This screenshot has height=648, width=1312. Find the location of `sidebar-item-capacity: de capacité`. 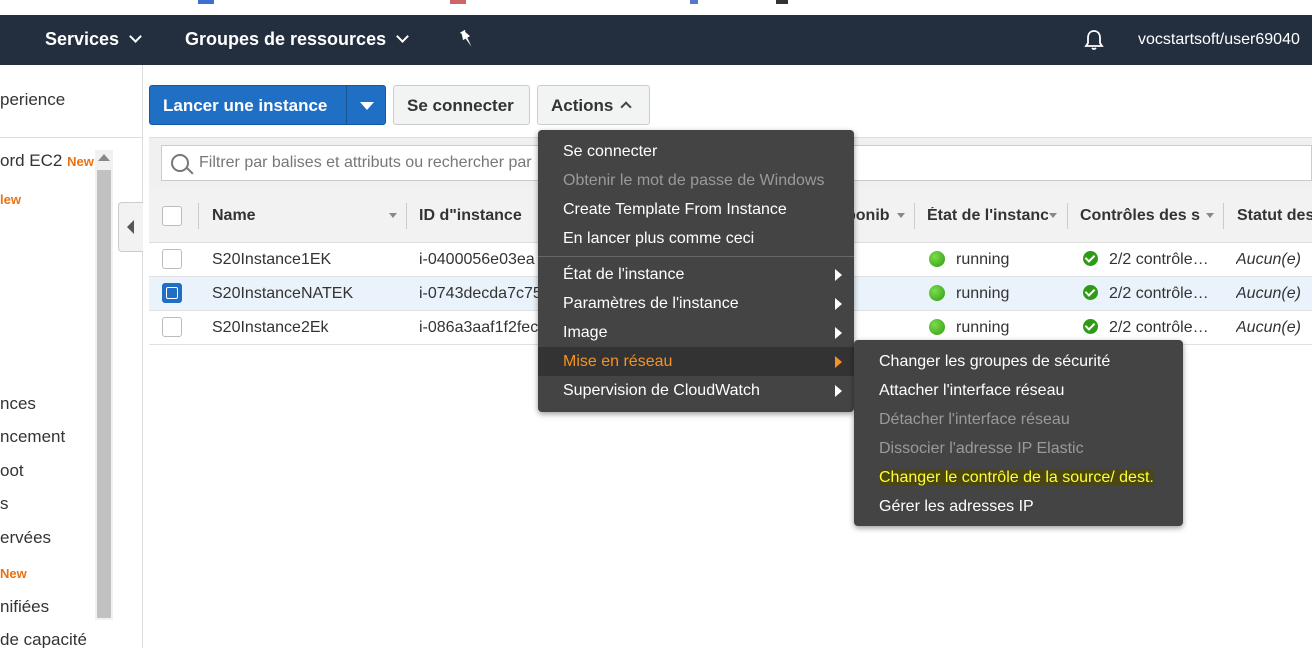

sidebar-item-capacity: de capacité is located at coordinates (43, 639).